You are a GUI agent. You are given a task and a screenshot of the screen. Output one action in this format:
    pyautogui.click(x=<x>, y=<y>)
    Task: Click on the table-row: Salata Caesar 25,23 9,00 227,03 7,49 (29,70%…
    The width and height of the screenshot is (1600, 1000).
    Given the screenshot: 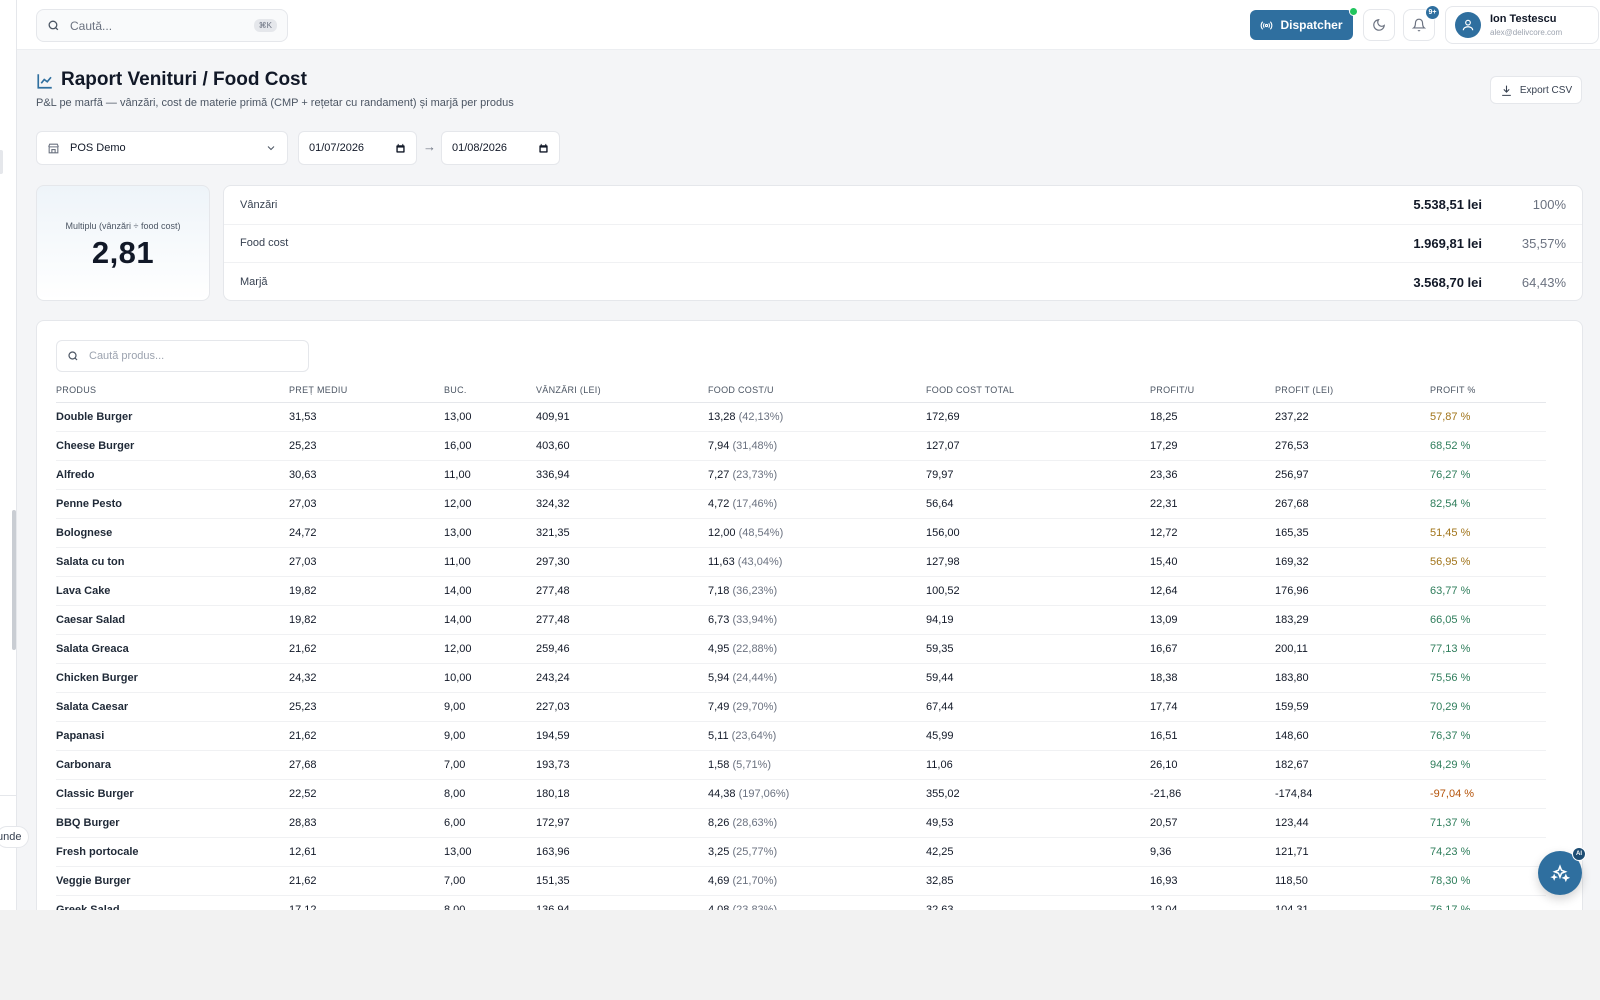 What is the action you would take?
    pyautogui.click(x=801, y=707)
    